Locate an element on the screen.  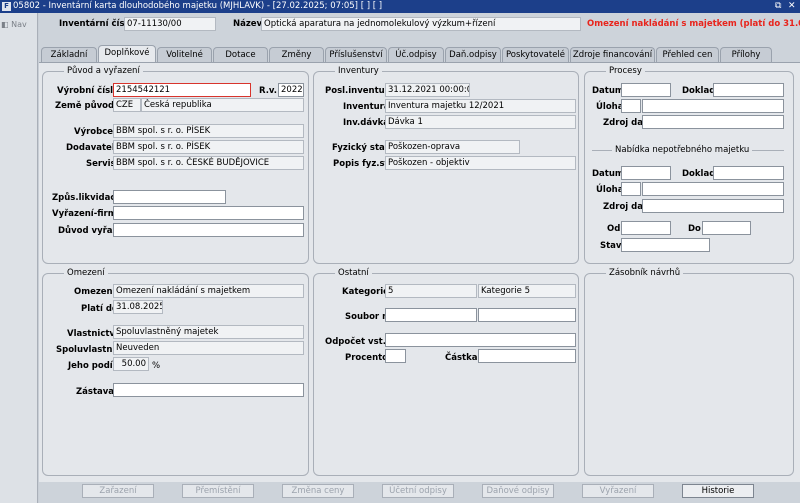
panel-zasobnik is located at coordinates (689, 374).